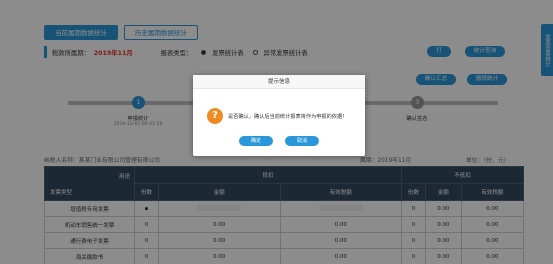  I want to click on dialog-title: 提示信息, so click(279, 82).